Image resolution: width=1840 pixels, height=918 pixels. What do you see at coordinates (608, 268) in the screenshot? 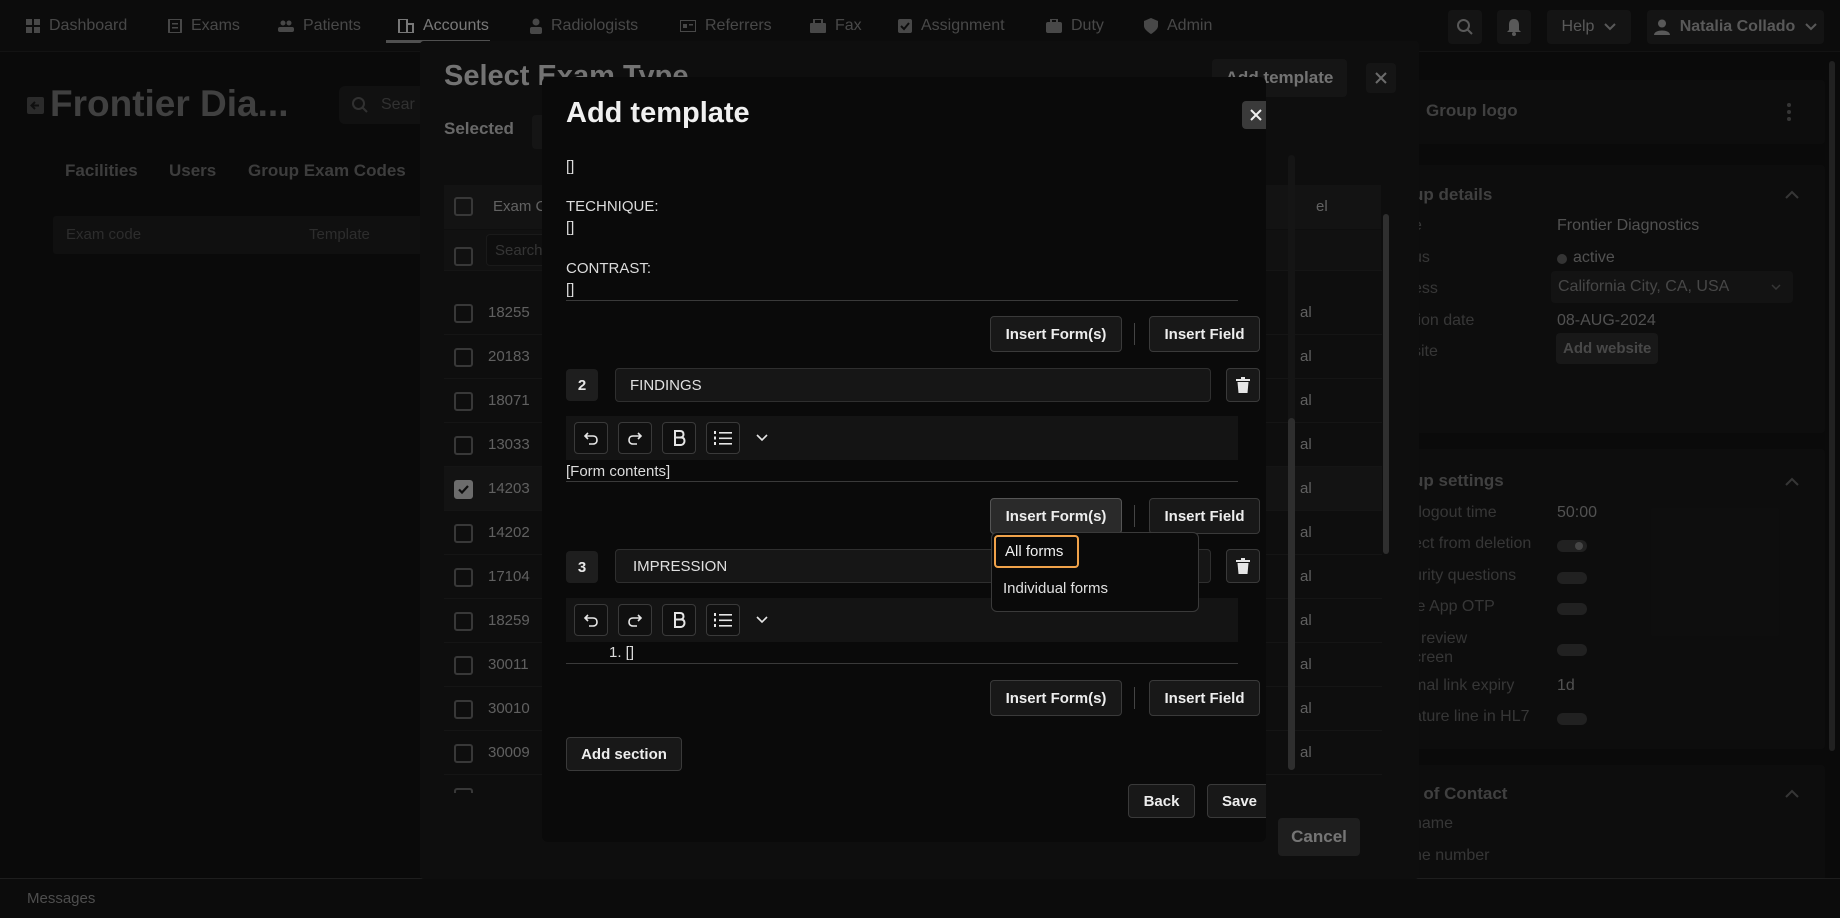
I see `contrast-label: CONTRAST:` at bounding box center [608, 268].